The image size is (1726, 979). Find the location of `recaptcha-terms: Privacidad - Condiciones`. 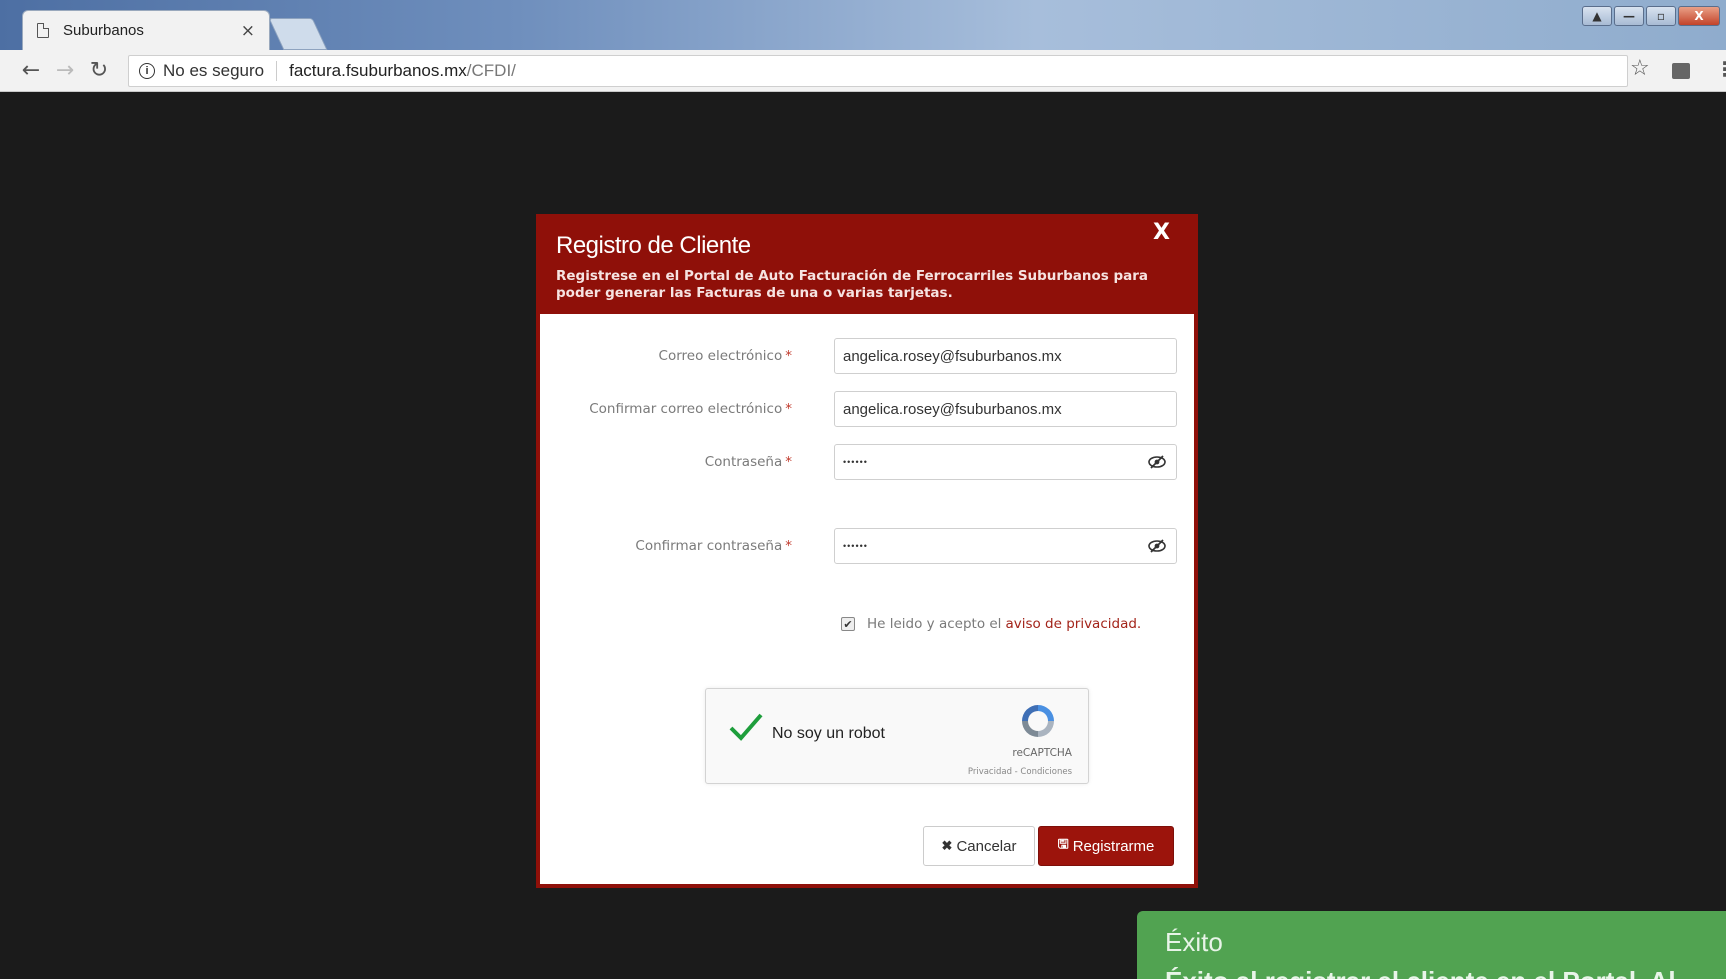

recaptcha-terms: Privacidad - Condiciones is located at coordinates (1020, 772).